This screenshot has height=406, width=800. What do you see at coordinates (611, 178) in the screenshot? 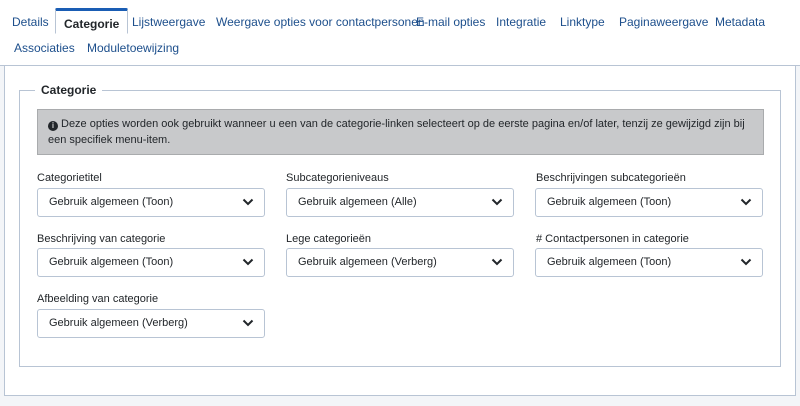
I see `label-beschrijvingen-subcategorieen: Beschrijvingen subcategorieën` at bounding box center [611, 178].